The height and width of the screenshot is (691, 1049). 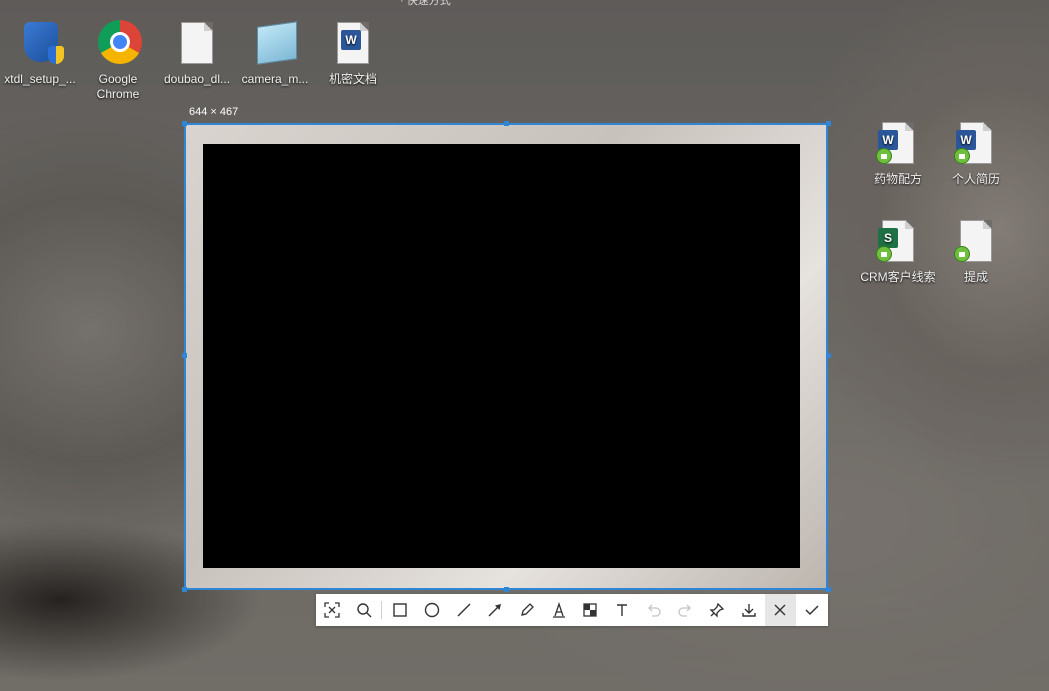 I want to click on ellipse-tool-button, so click(x=432, y=610).